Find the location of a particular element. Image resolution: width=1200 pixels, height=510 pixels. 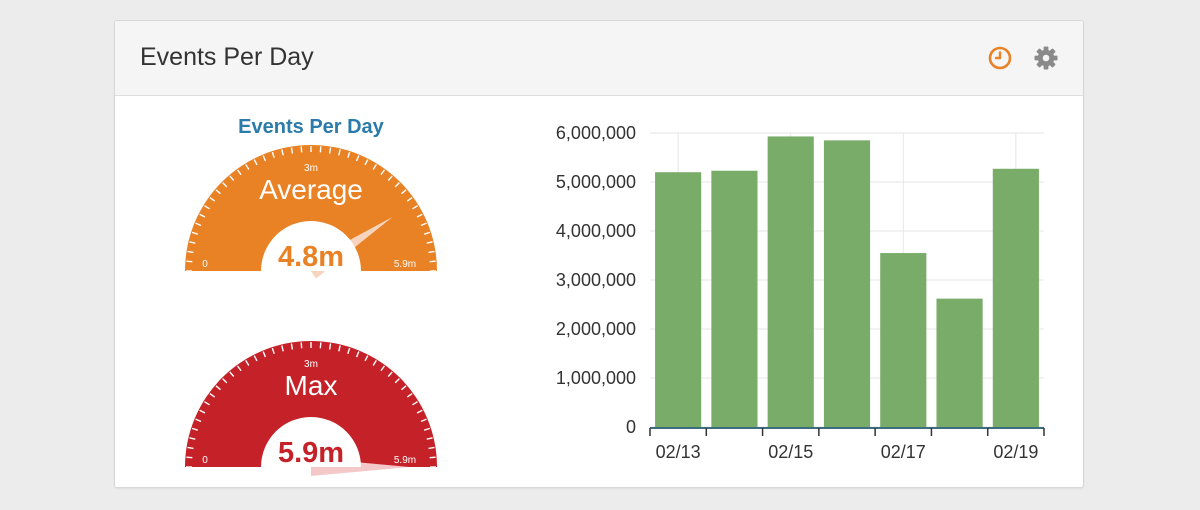

gauge-value: 5.9m is located at coordinates (311, 453).